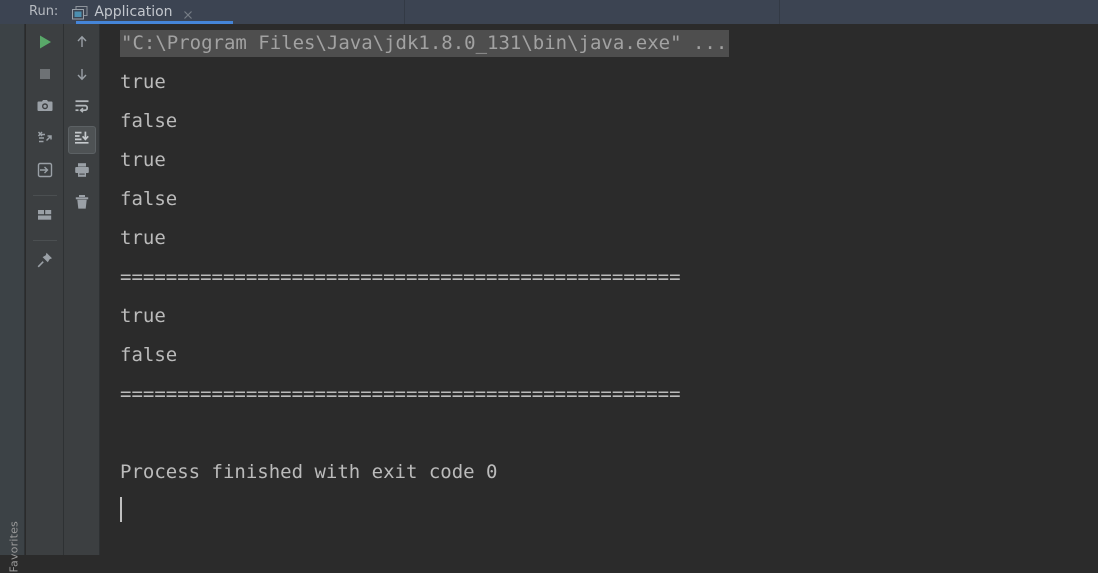 The height and width of the screenshot is (573, 1098). What do you see at coordinates (133, 12) in the screenshot?
I see `tab-label: Application` at bounding box center [133, 12].